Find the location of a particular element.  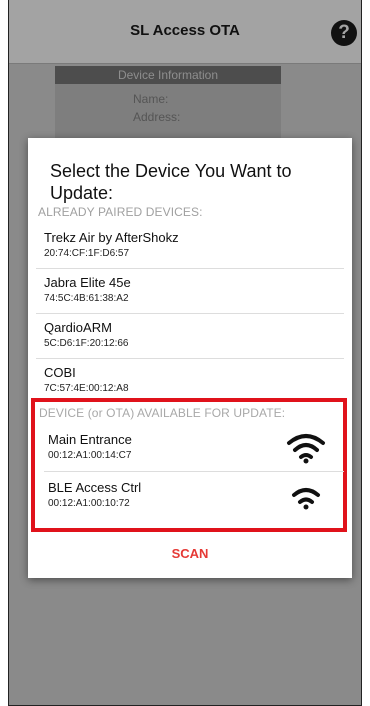

paired-devices-header: ALREADY PAIRED DEVICES: is located at coordinates (120, 212).